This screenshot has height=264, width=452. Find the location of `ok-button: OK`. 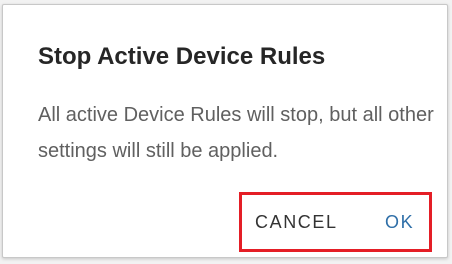

ok-button: OK is located at coordinates (399, 222).